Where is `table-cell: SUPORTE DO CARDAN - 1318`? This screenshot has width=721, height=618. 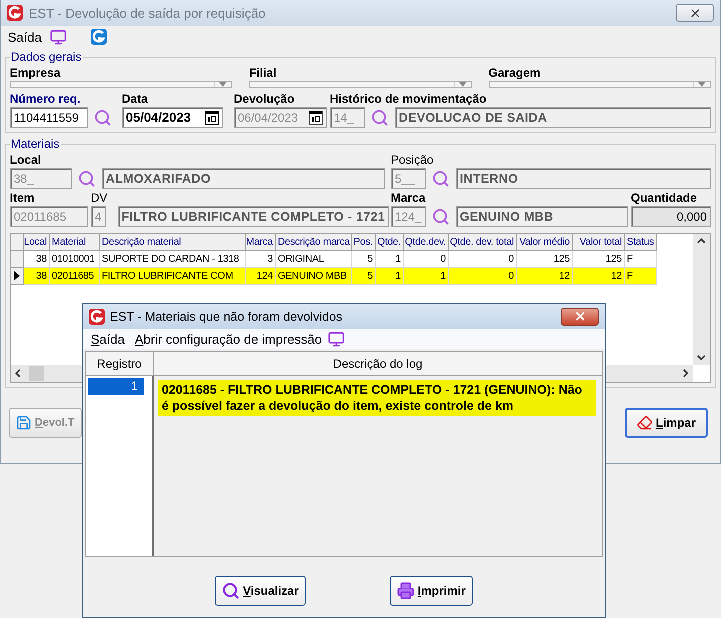 table-cell: SUPORTE DO CARDAN - 1318 is located at coordinates (173, 259).